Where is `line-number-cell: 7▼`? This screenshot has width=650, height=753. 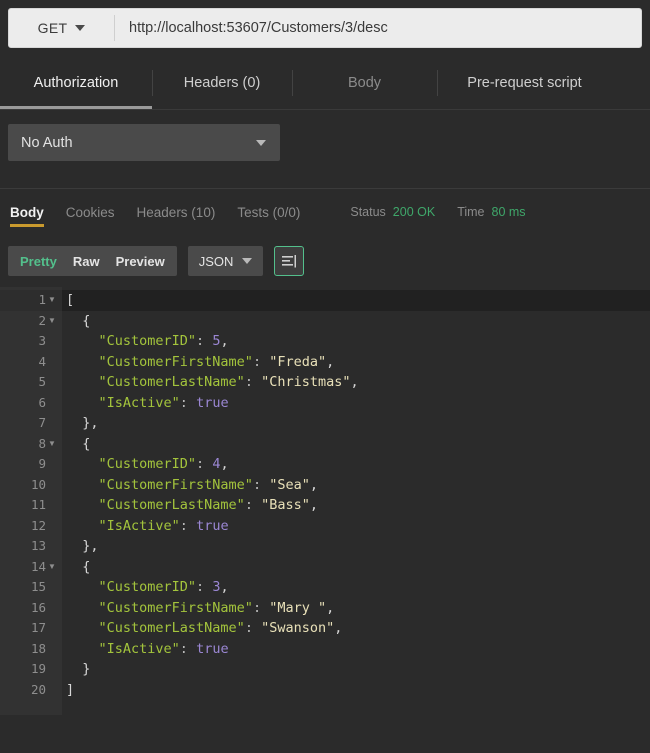 line-number-cell: 7▼ is located at coordinates (31, 423).